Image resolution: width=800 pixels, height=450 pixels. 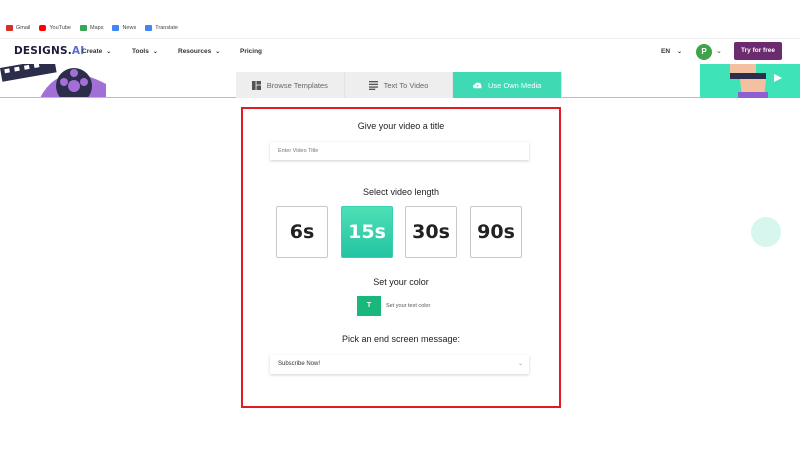 What do you see at coordinates (60, 28) in the screenshot?
I see `bookmark-label: YouTube` at bounding box center [60, 28].